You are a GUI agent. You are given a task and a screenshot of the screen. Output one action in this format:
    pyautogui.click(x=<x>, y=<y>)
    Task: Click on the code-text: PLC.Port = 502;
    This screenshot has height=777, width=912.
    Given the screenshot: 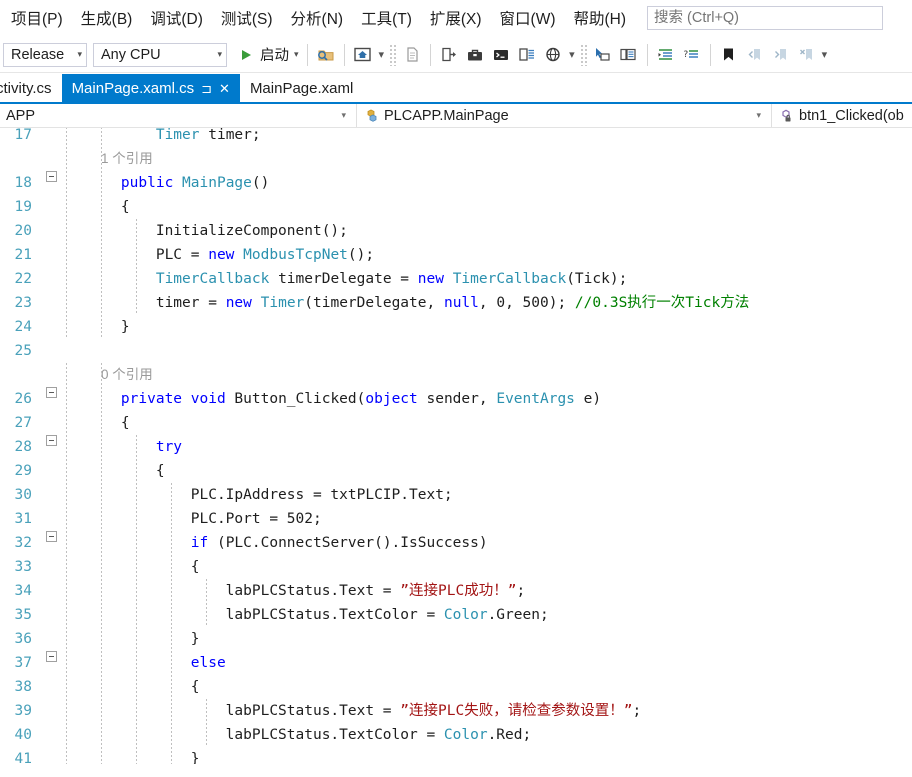 What is the action you would take?
    pyautogui.click(x=488, y=519)
    